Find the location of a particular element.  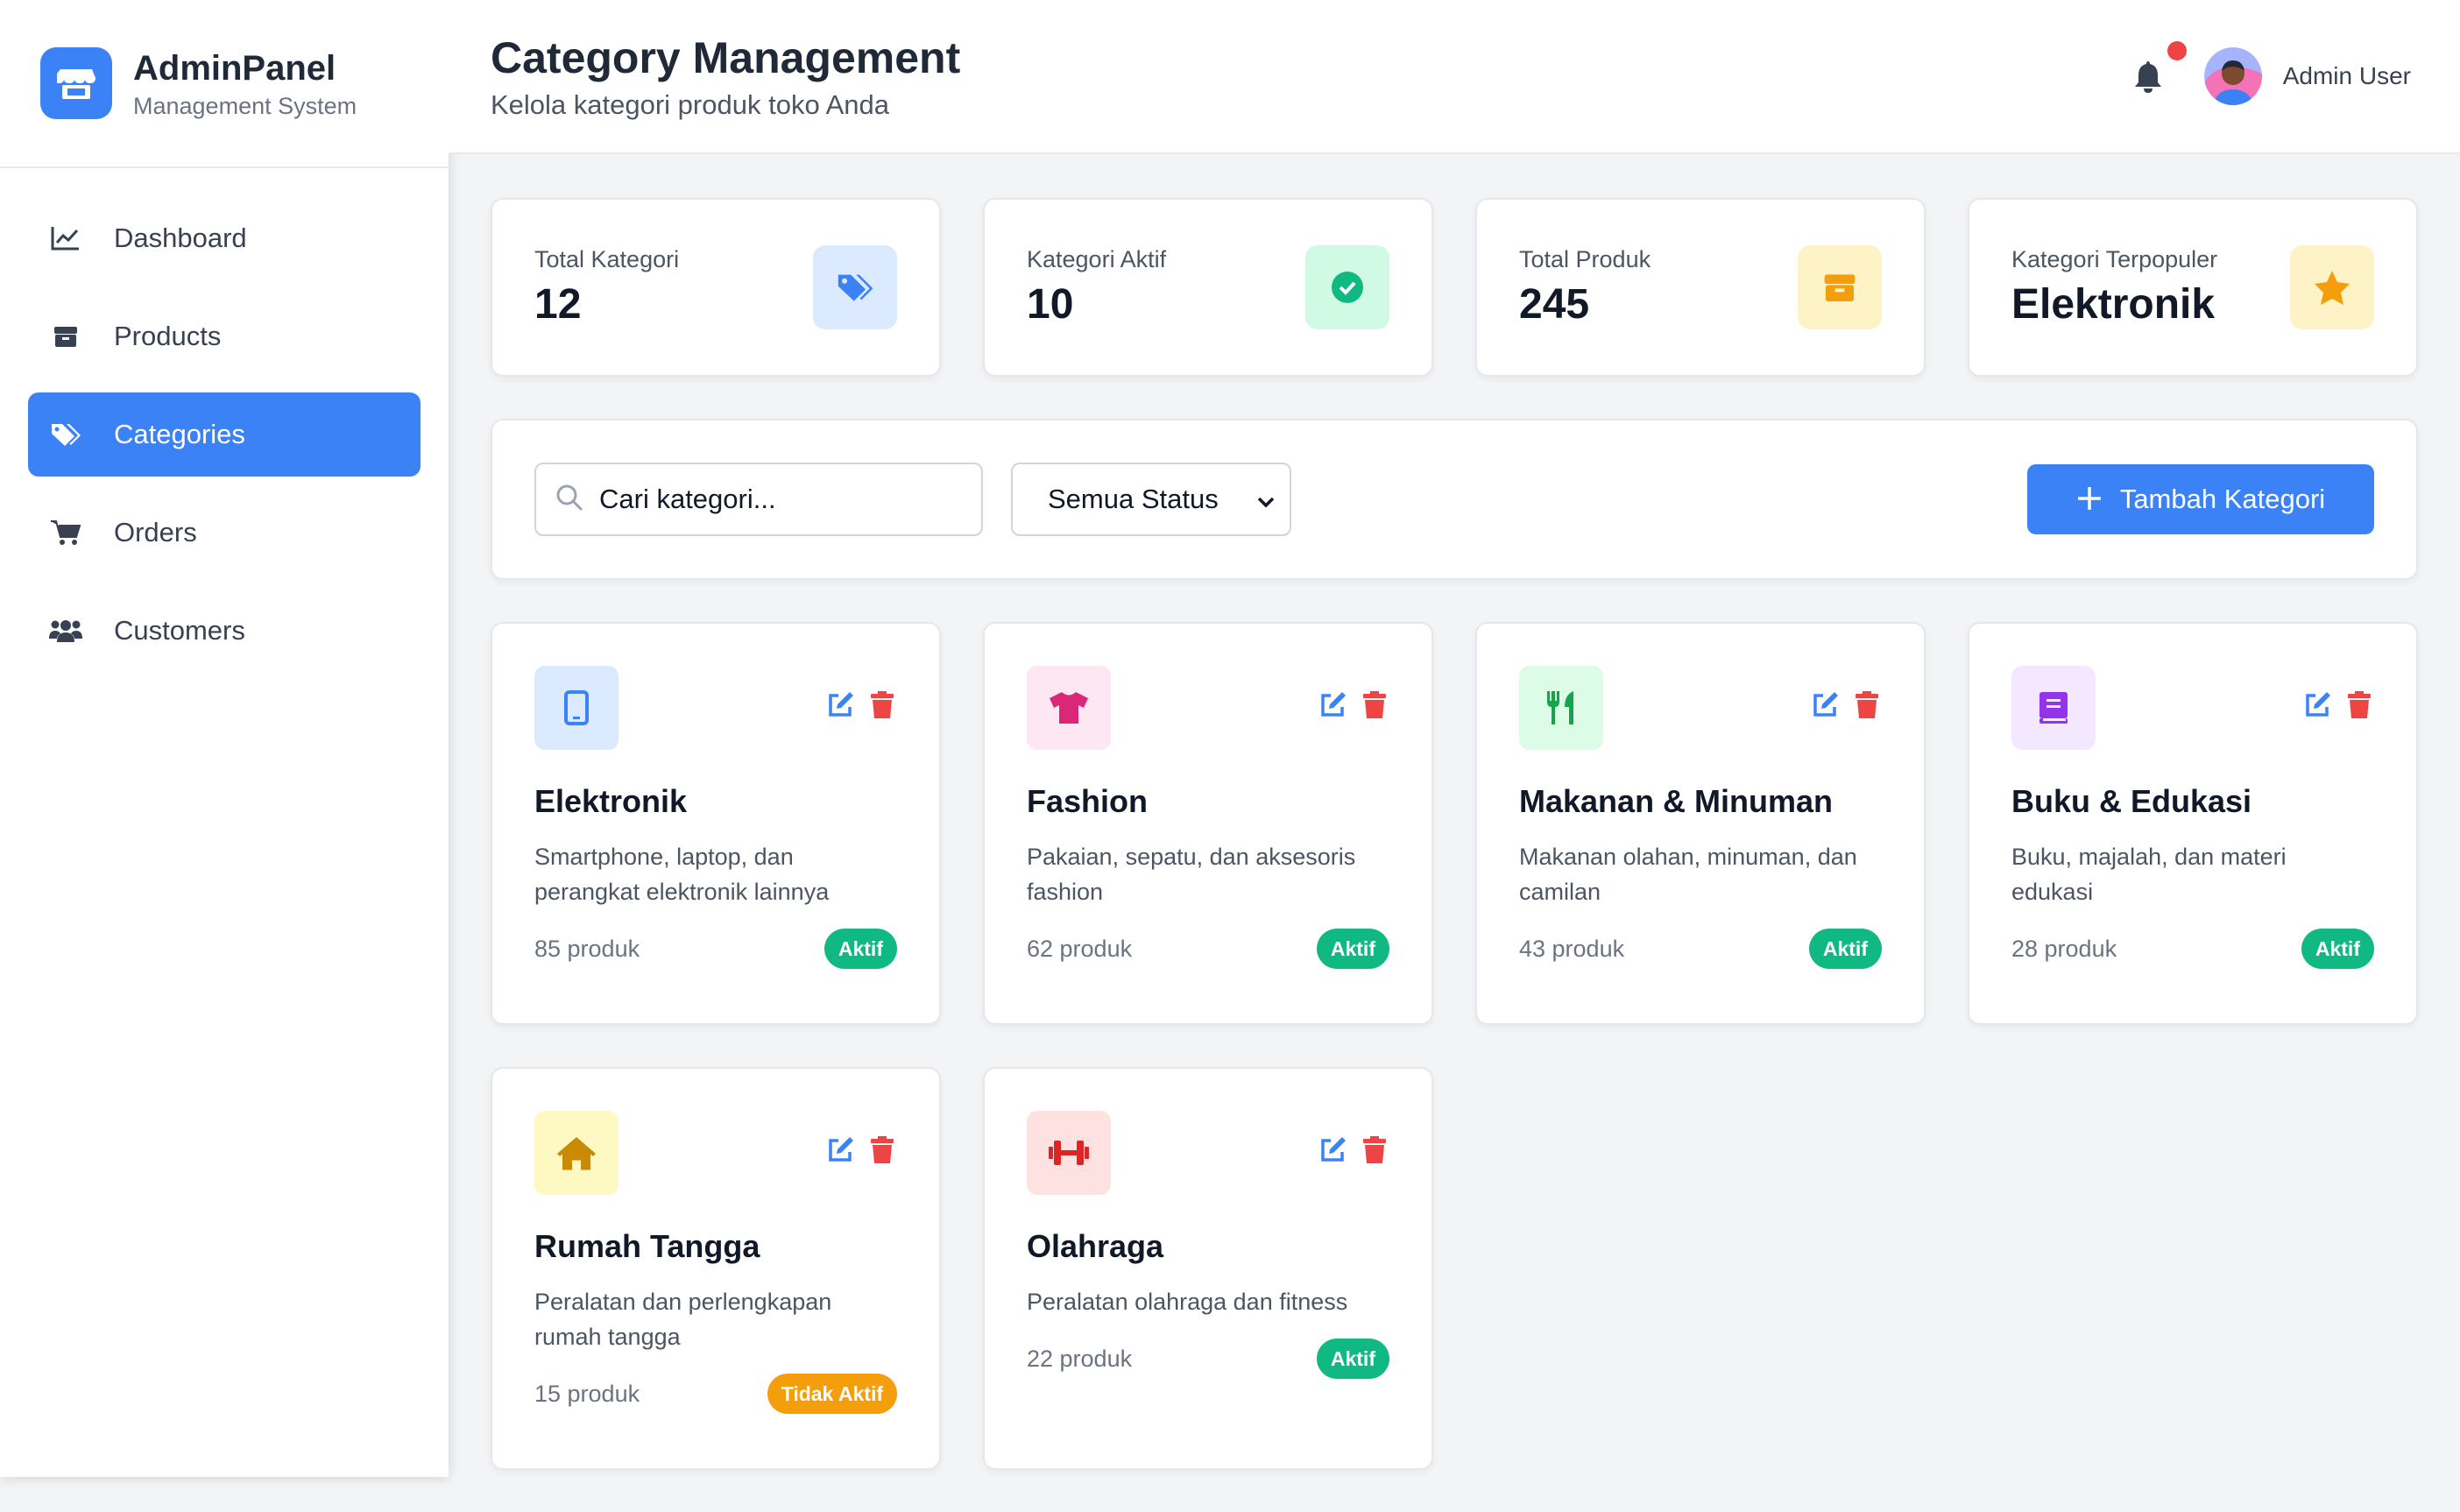

add-category-label: Tambah Kategori is located at coordinates (2222, 499).